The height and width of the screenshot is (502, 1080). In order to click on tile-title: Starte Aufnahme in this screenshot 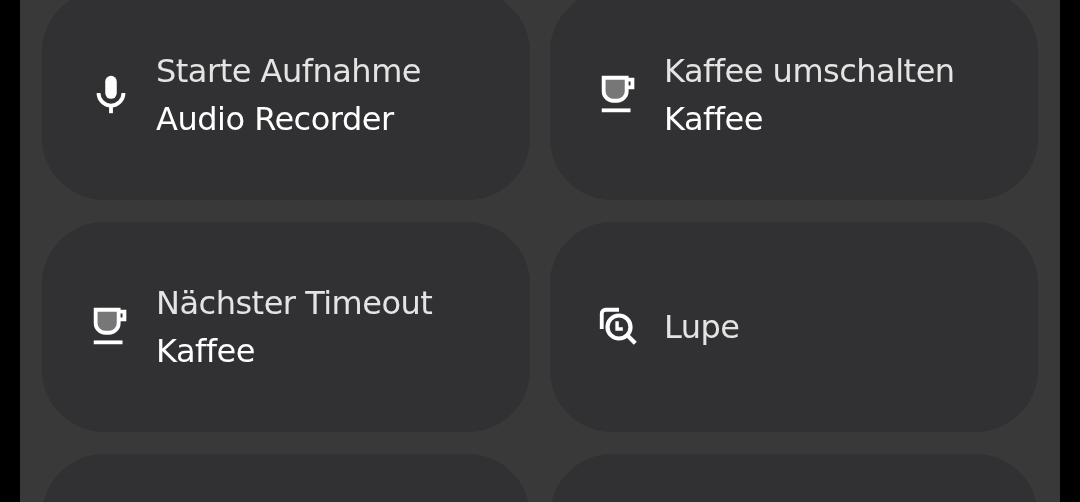, I will do `click(288, 71)`.